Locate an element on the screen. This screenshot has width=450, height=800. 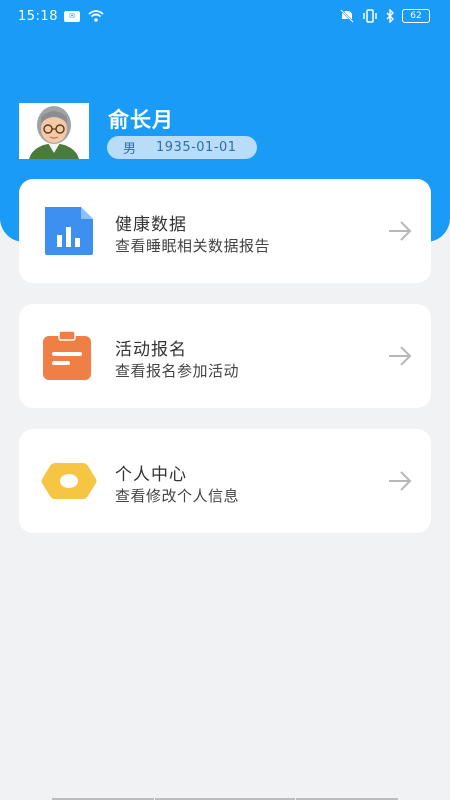
hexagon-icon is located at coordinates (69, 481).